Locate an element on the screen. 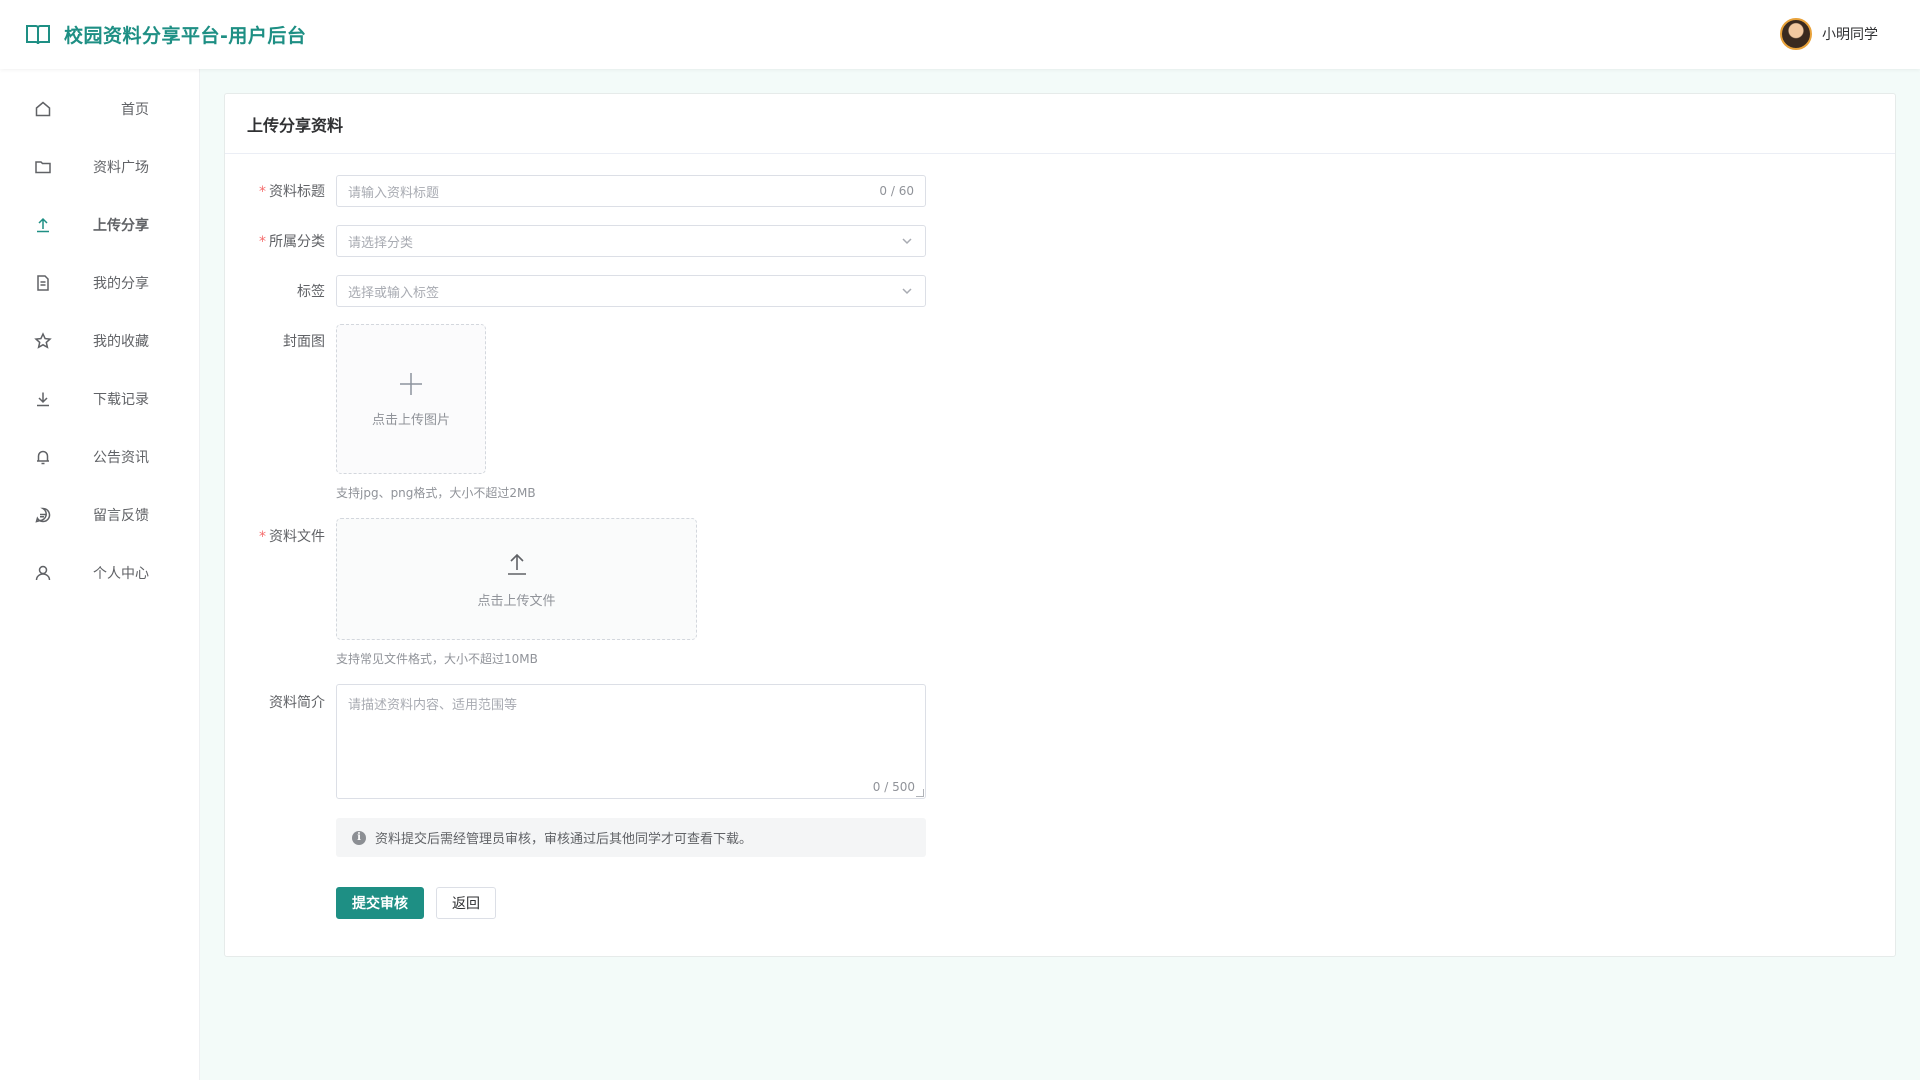  file-upload: 点击上传文件 is located at coordinates (516, 579).